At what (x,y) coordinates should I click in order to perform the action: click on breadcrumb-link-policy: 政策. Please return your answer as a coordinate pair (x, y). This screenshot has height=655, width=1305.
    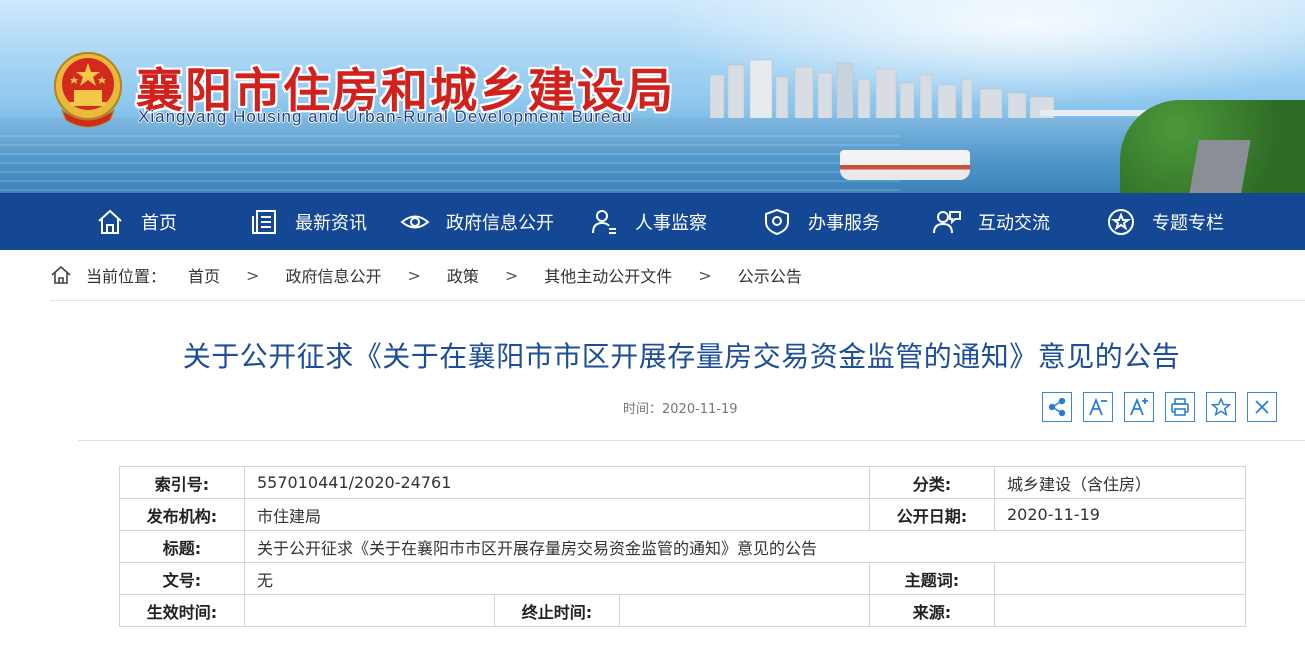
    Looking at the image, I should click on (463, 275).